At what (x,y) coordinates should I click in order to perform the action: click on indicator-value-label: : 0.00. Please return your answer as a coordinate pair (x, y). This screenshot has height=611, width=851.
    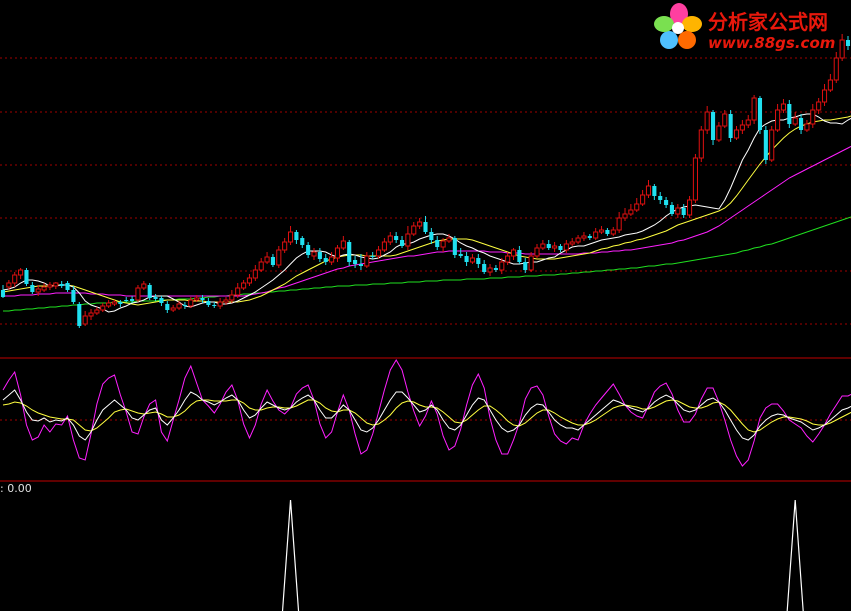
    Looking at the image, I should click on (16, 488).